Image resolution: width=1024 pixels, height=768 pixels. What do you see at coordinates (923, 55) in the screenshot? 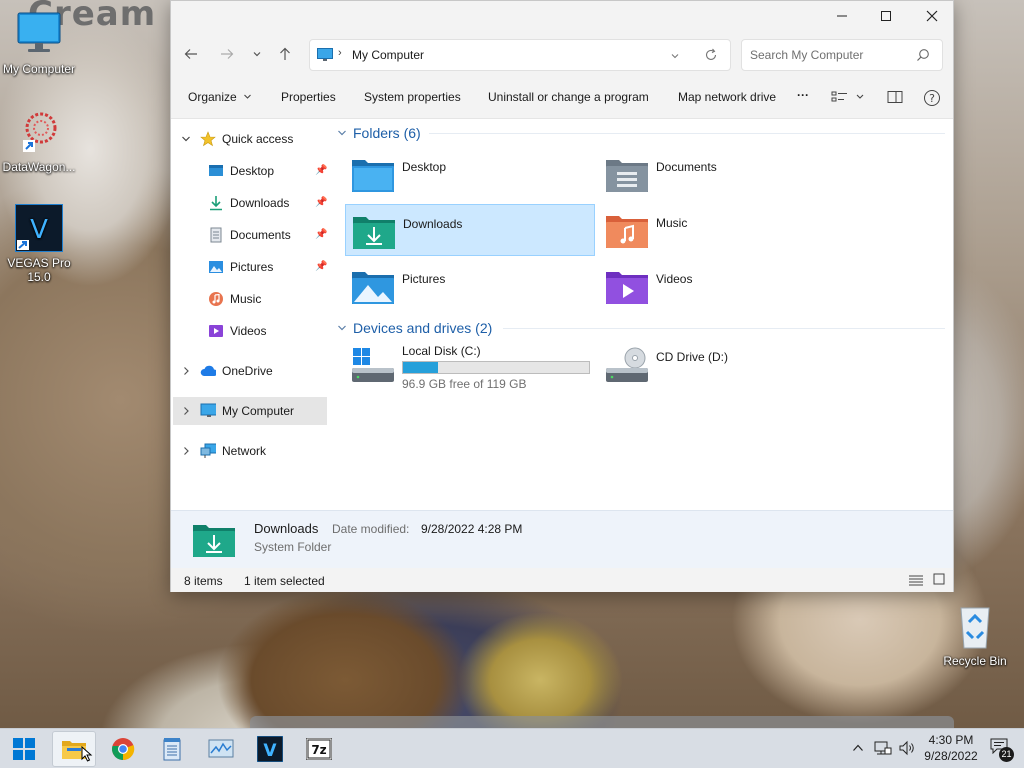
I see `search-icon` at bounding box center [923, 55].